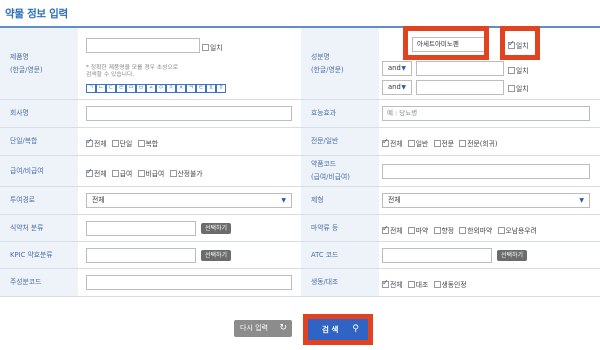 The width and height of the screenshot is (600, 350). I want to click on bio-approved: 생동인정, so click(450, 284).